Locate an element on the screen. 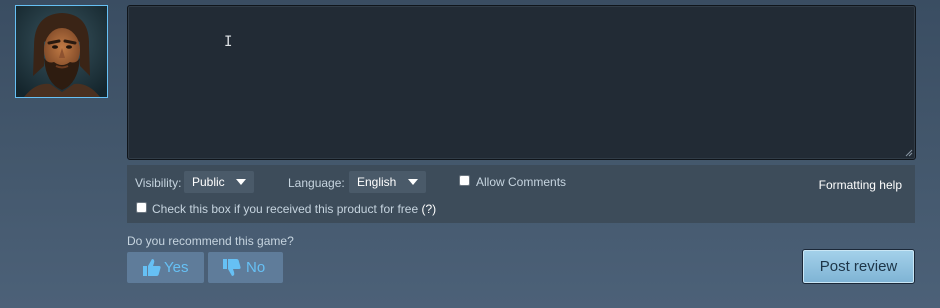 The width and height of the screenshot is (940, 308). free-product-checkbox is located at coordinates (141, 207).